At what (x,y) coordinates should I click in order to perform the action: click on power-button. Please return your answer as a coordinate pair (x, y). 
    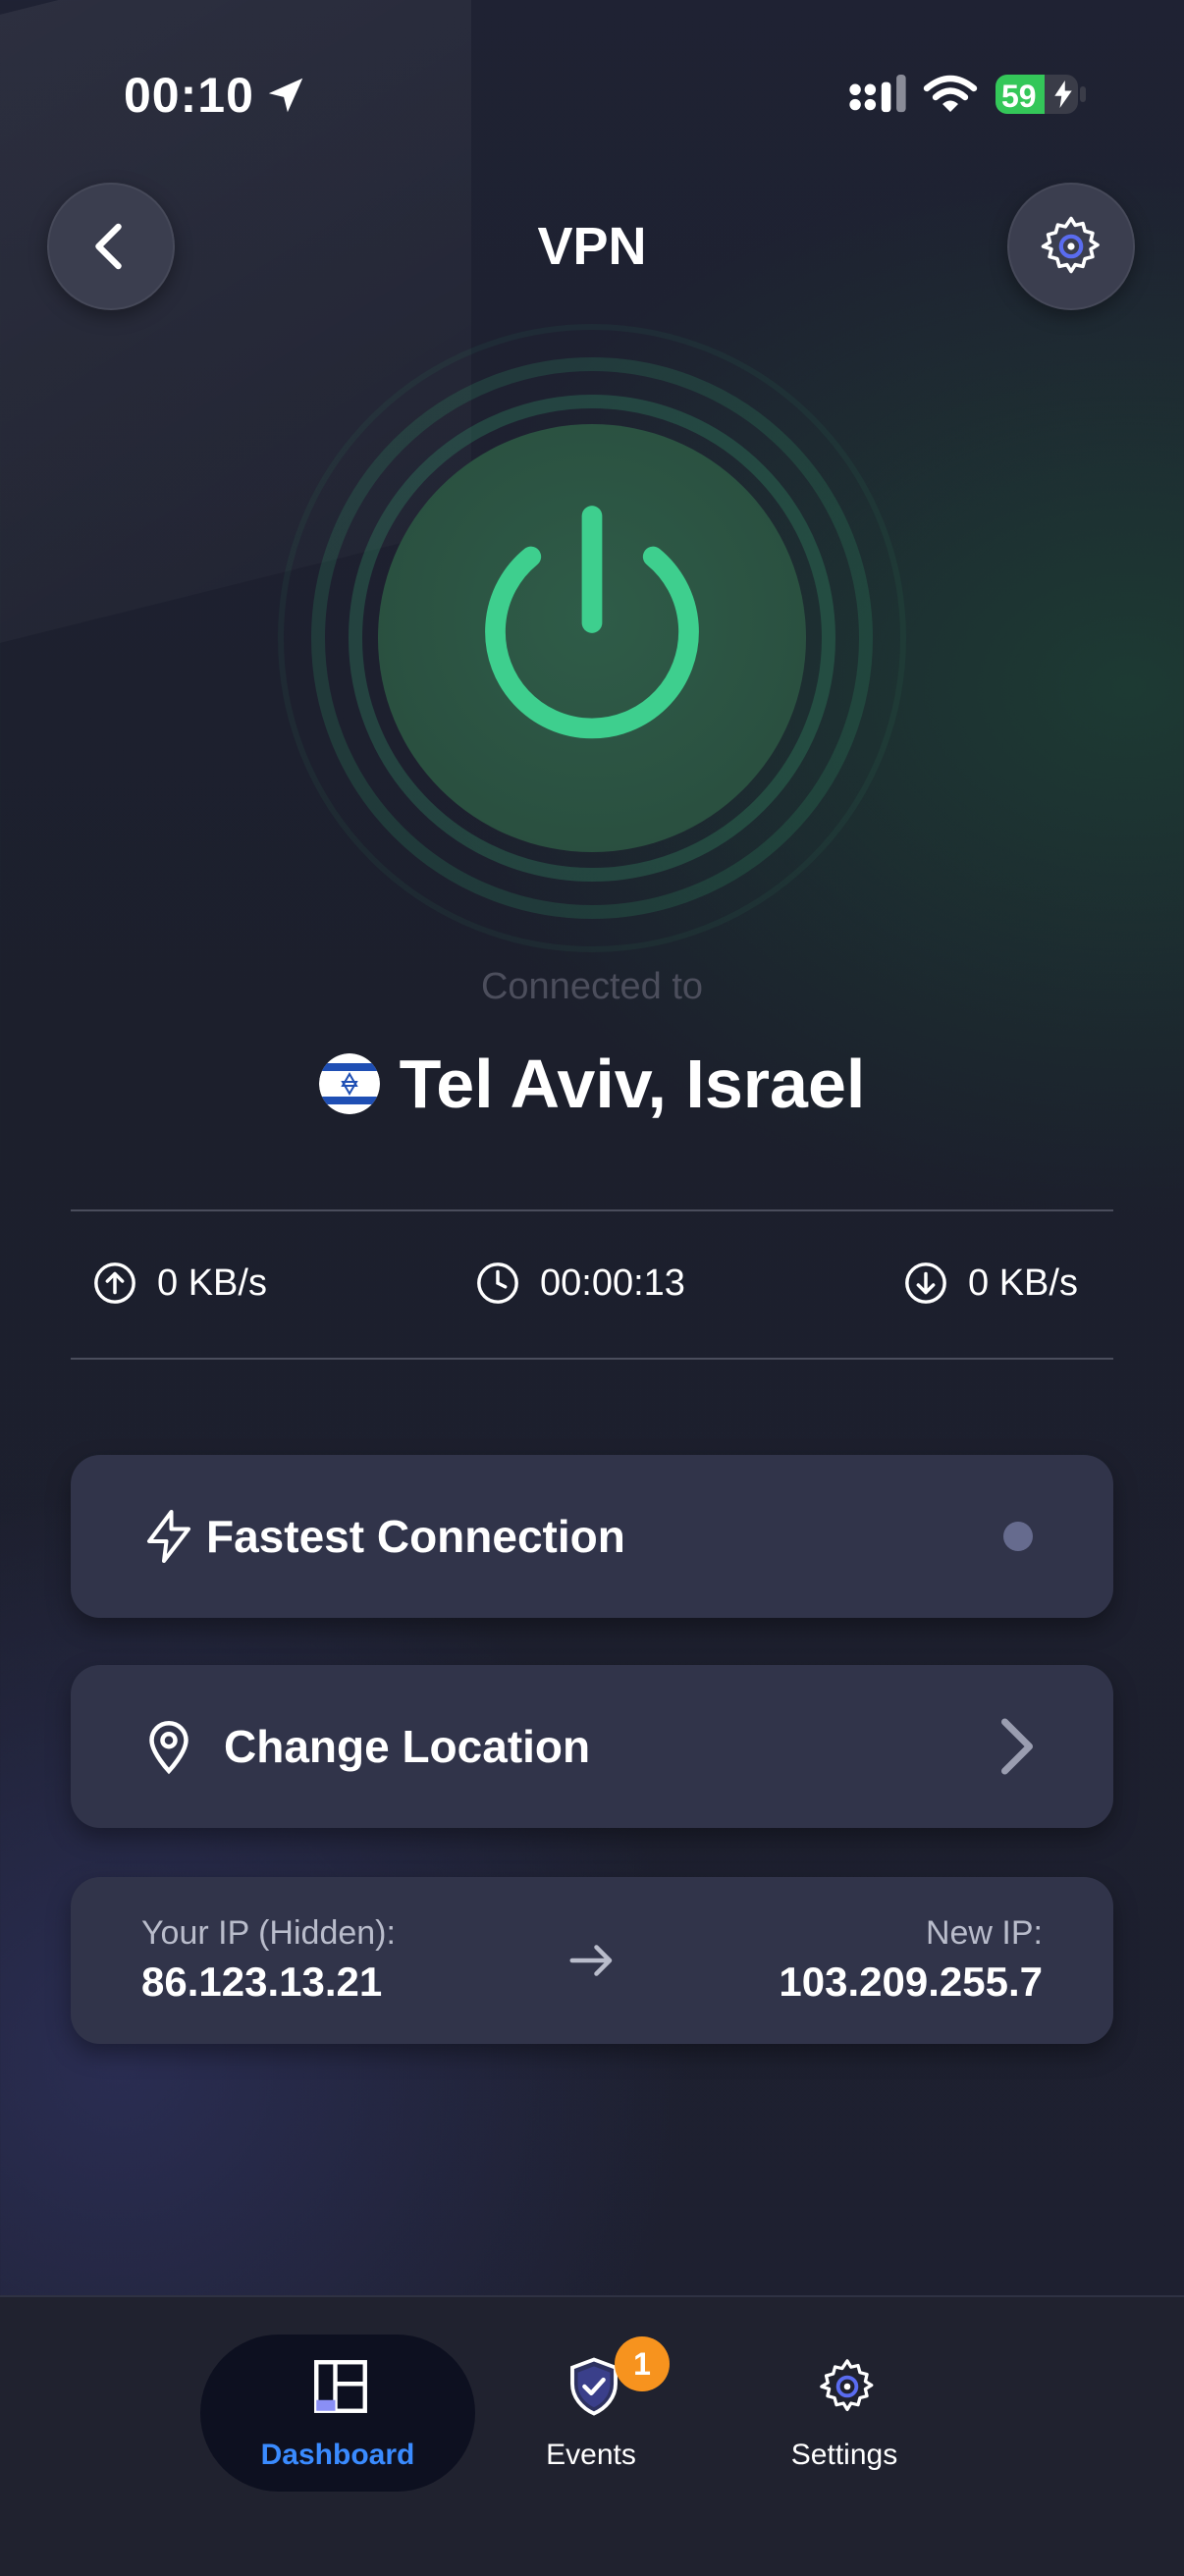
    Looking at the image, I should click on (592, 638).